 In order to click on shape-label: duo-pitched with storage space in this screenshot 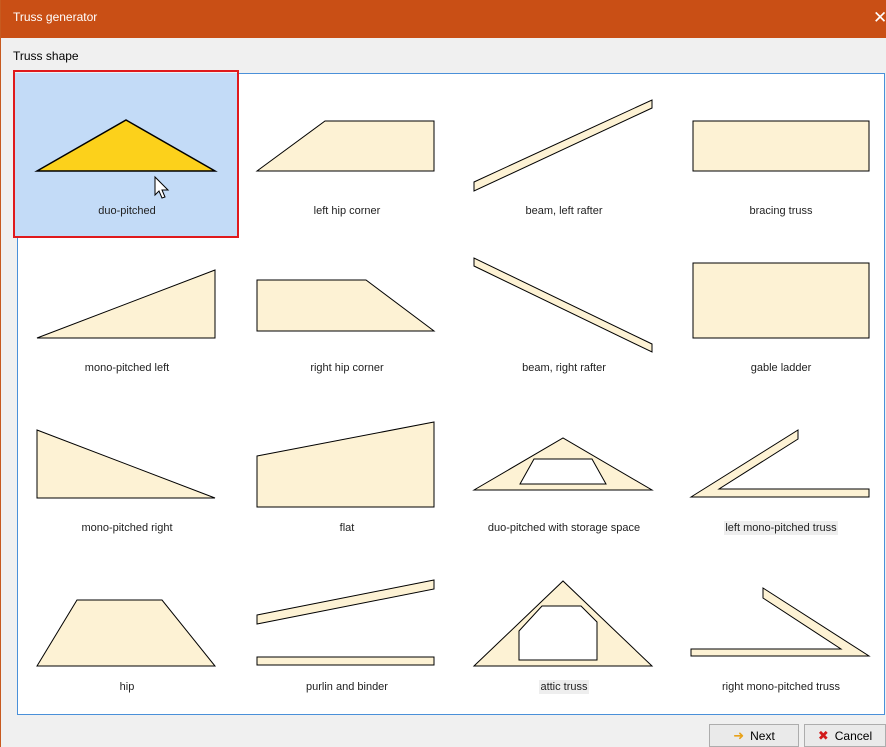, I will do `click(564, 528)`.